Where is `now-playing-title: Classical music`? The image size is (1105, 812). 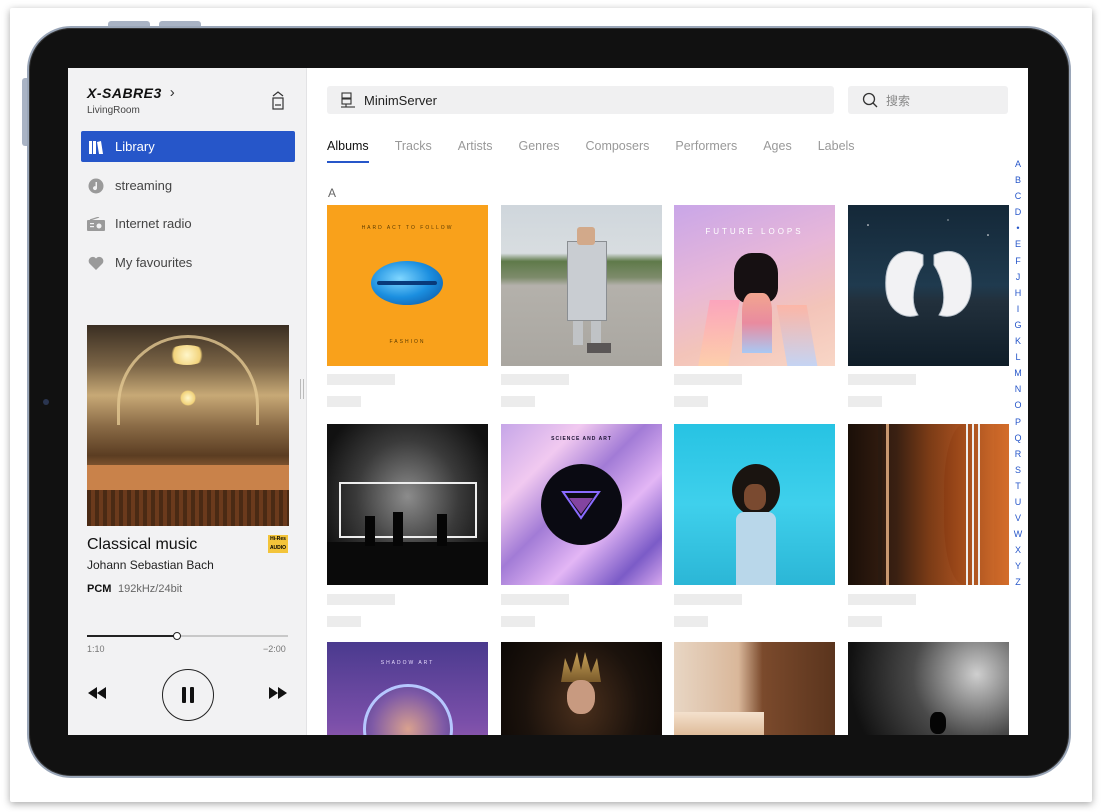 now-playing-title: Classical music is located at coordinates (142, 544).